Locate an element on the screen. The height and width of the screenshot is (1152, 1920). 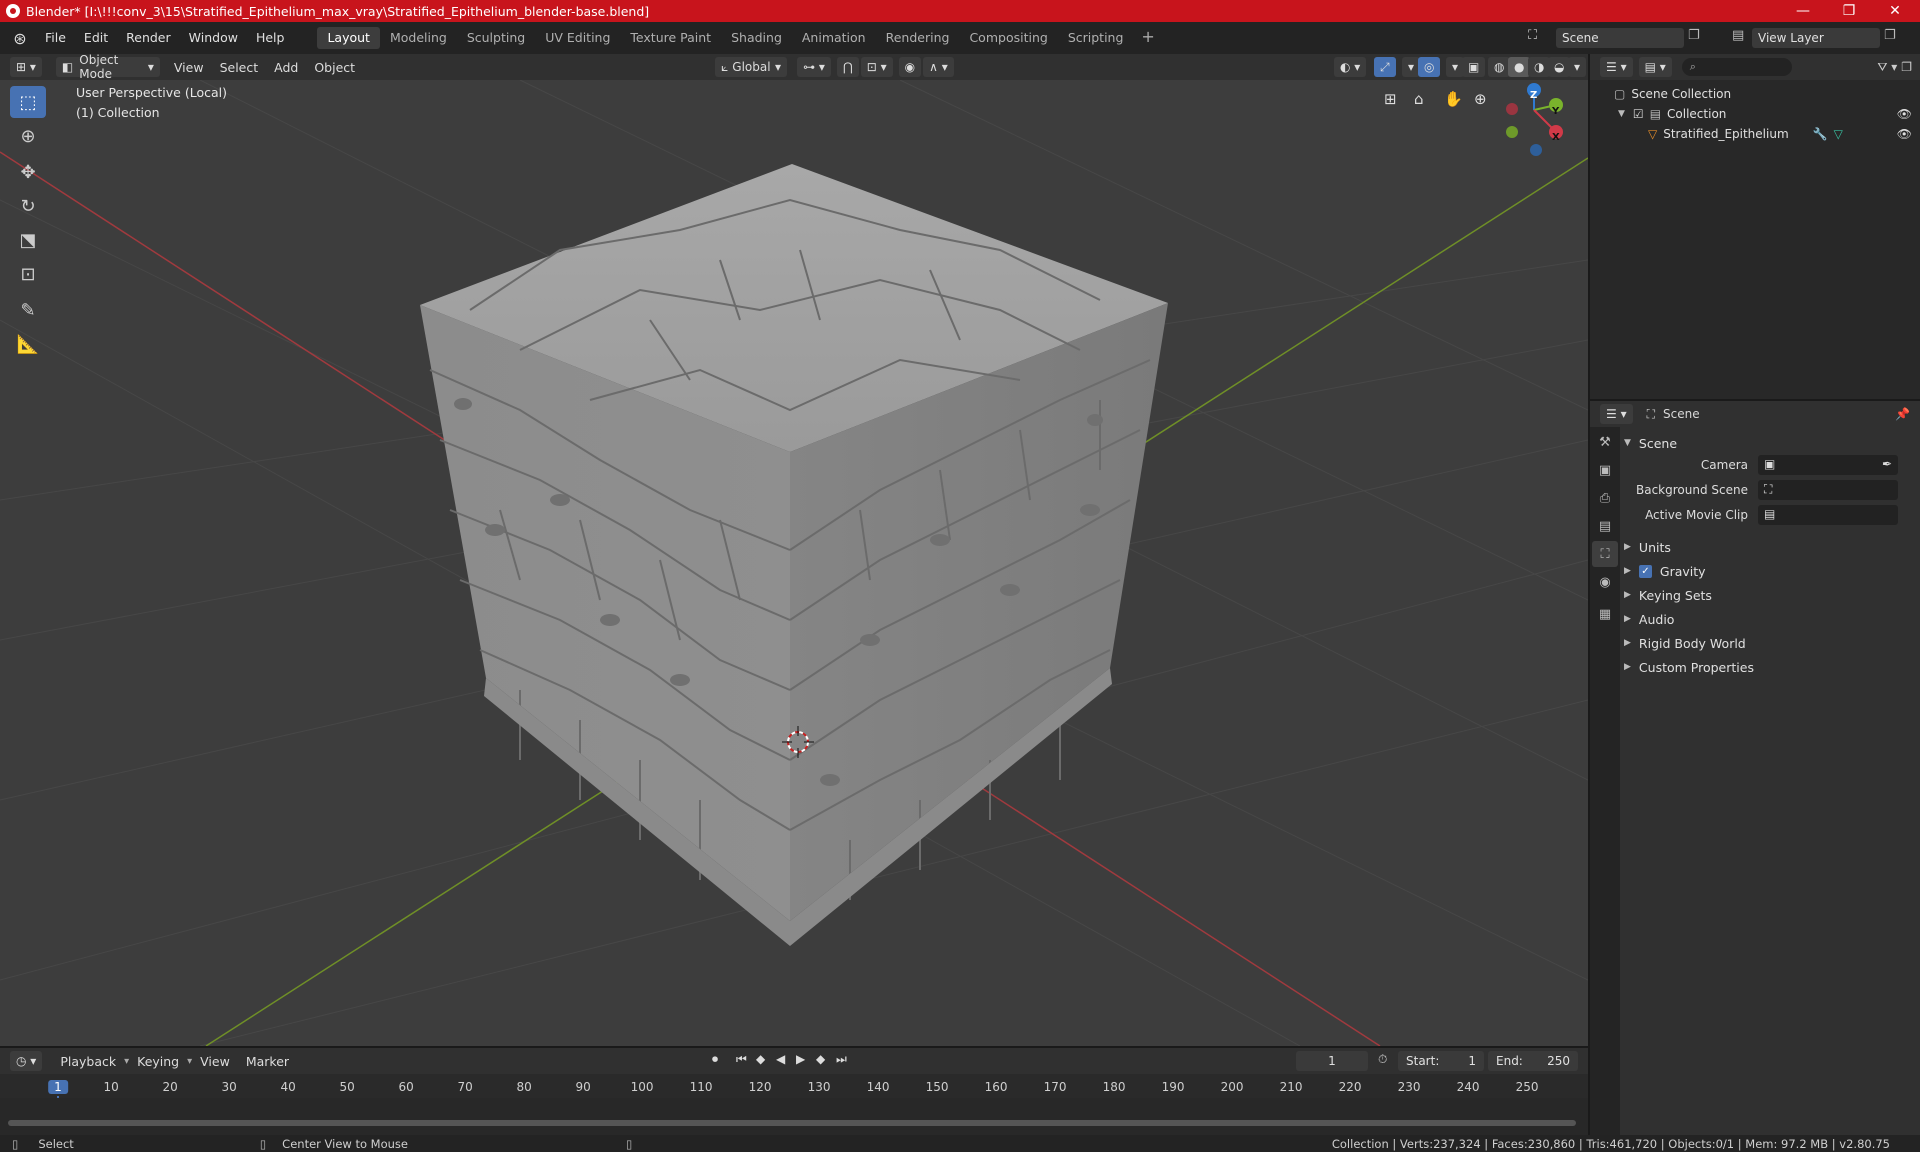
gravity-section: ▶ ✓ Gravity is located at coordinates (1769, 571).